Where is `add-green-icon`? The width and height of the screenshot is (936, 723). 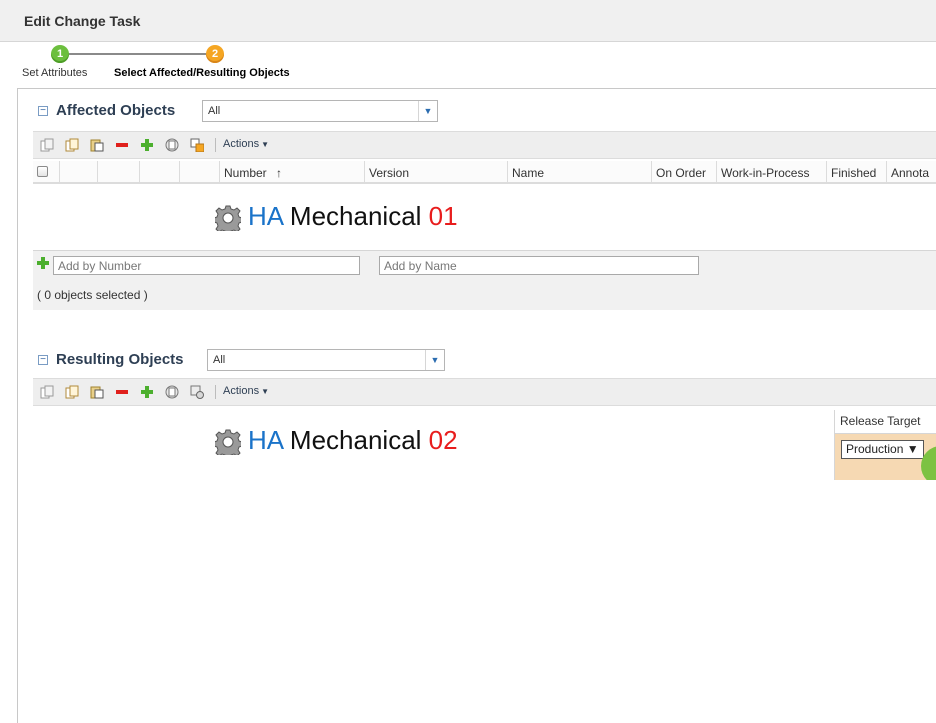
add-green-icon is located at coordinates (43, 263).